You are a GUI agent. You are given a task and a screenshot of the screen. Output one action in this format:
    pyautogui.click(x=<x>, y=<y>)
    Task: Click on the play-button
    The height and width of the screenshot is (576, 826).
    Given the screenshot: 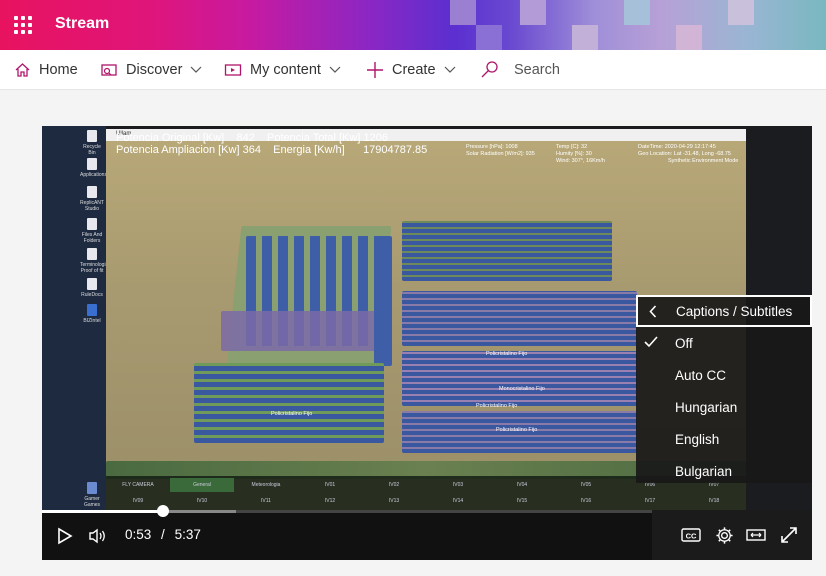 What is the action you would take?
    pyautogui.click(x=65, y=536)
    